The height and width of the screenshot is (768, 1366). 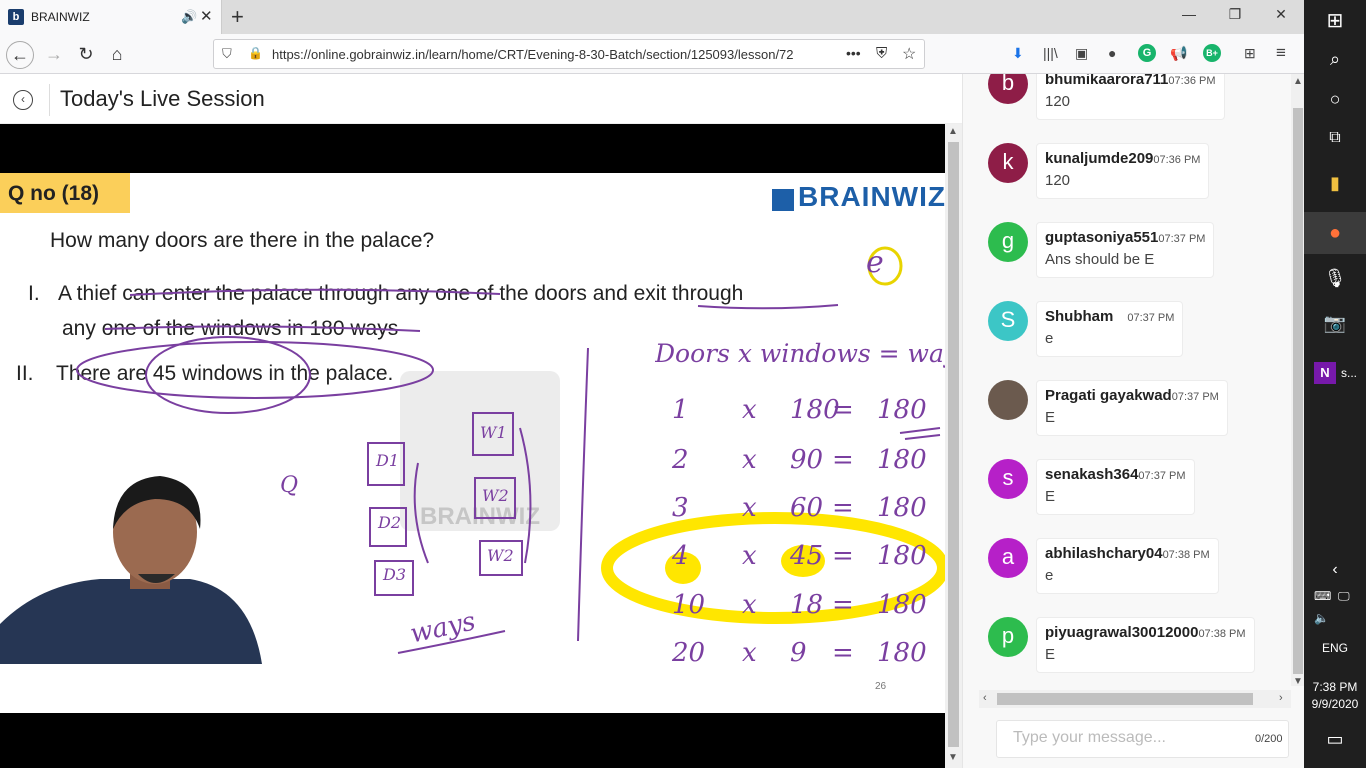 I want to click on answer-mark: e, so click(x=875, y=262).